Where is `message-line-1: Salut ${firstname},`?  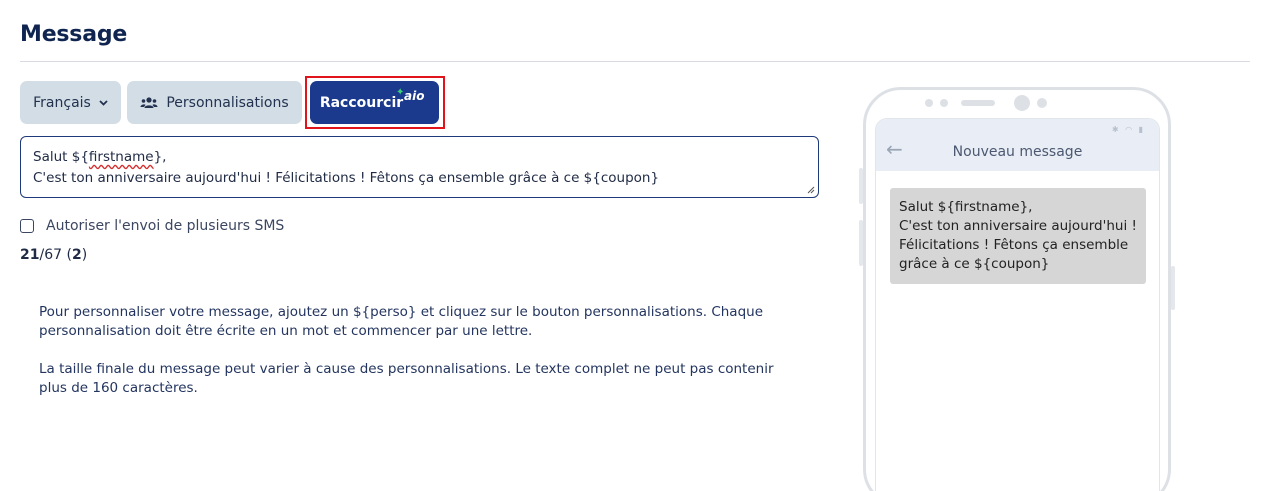 message-line-1: Salut ${firstname}, is located at coordinates (100, 157).